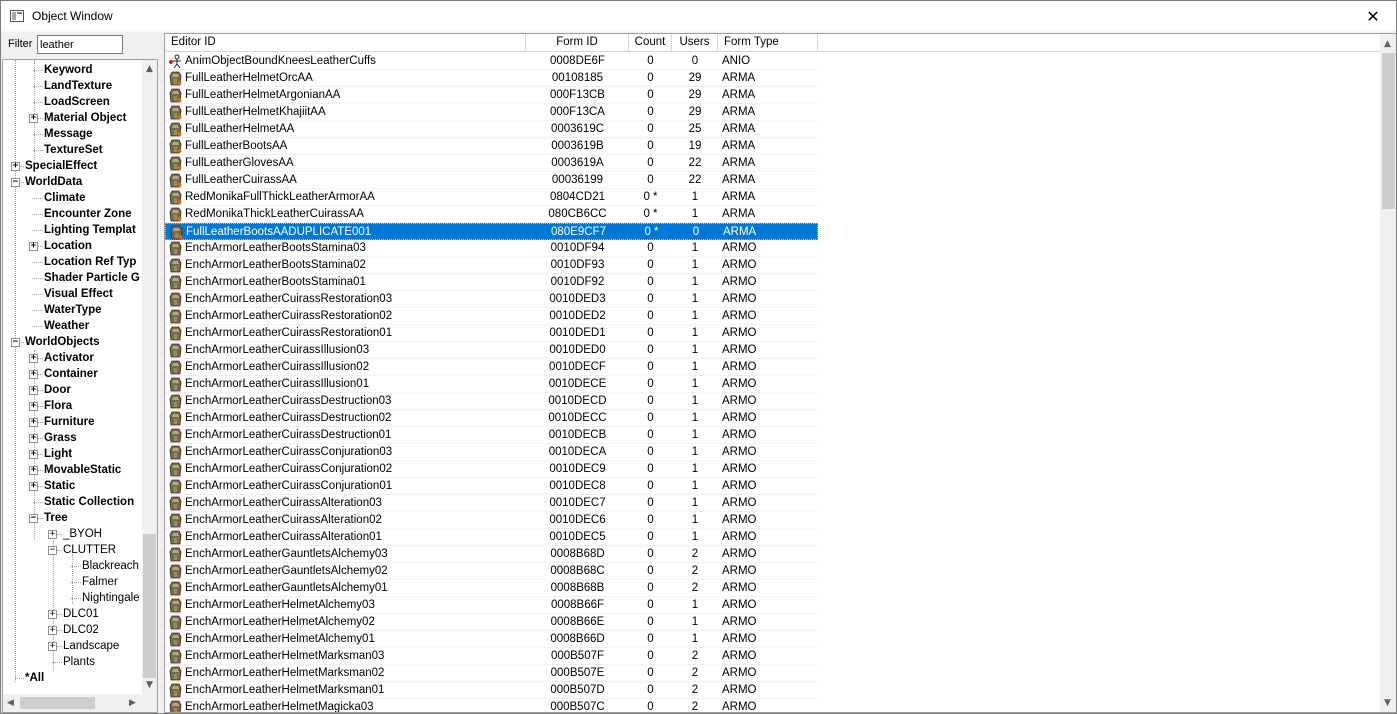 The width and height of the screenshot is (1397, 714). Describe the element at coordinates (72, 102) in the screenshot. I see `tree-node: LoadScreen` at that location.